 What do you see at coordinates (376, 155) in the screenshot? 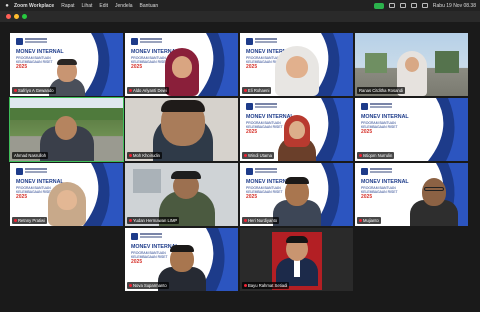
I see `participant-name: Istiqom Nurrulin` at bounding box center [376, 155].